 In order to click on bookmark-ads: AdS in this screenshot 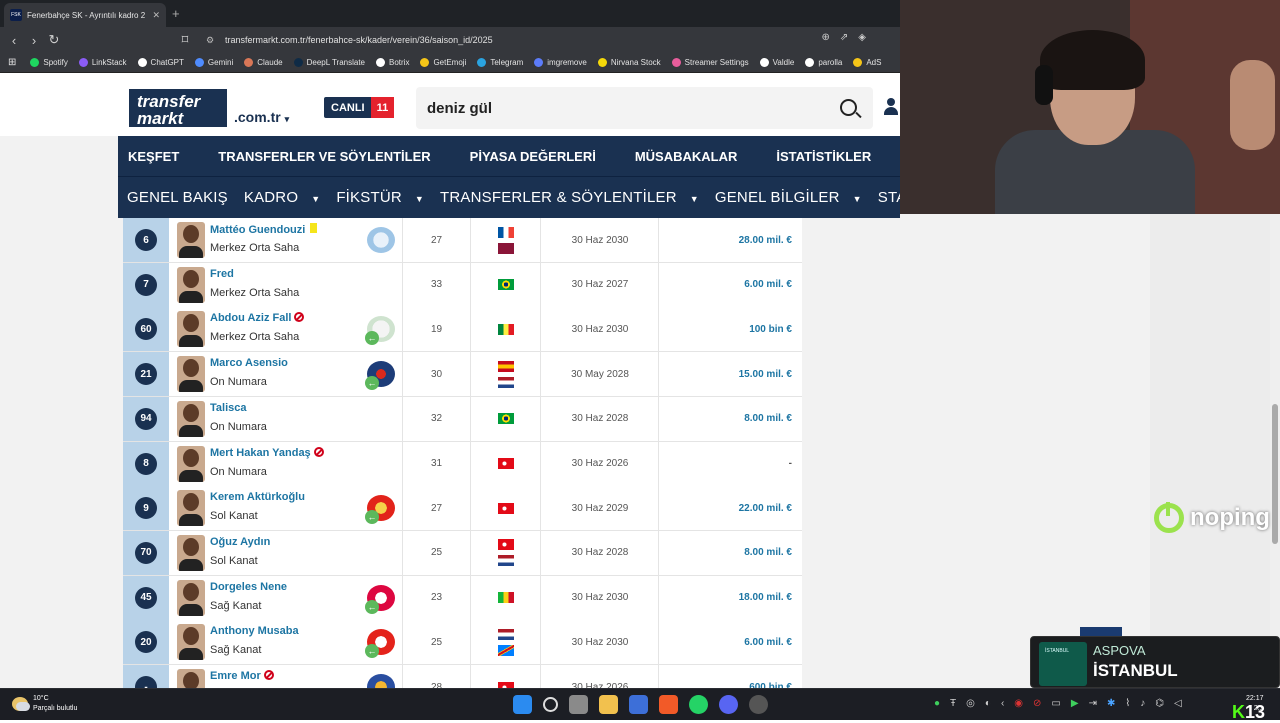, I will do `click(867, 62)`.